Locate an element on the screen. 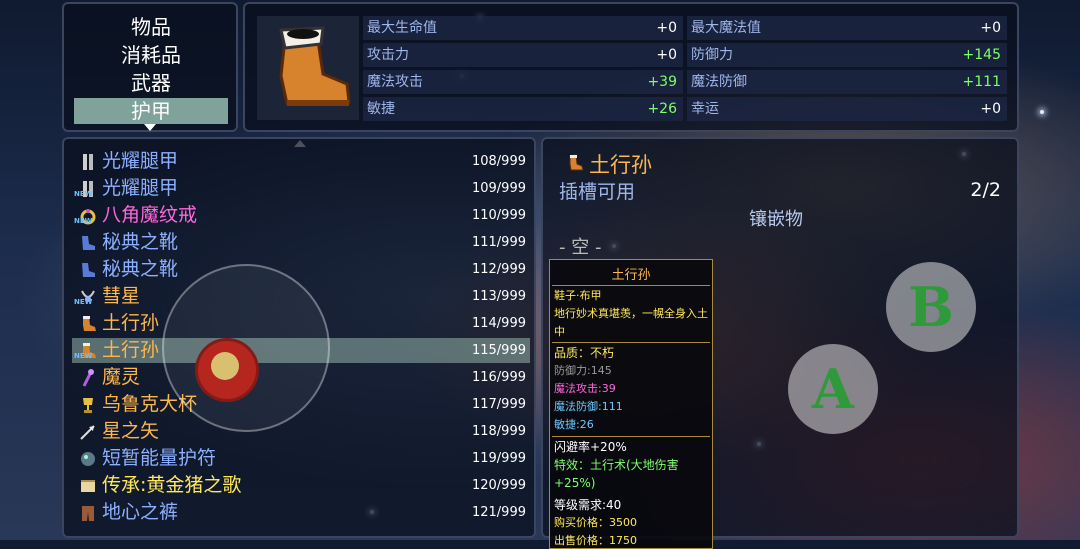 The width and height of the screenshot is (1080, 549). sparkle is located at coordinates (1042, 112).